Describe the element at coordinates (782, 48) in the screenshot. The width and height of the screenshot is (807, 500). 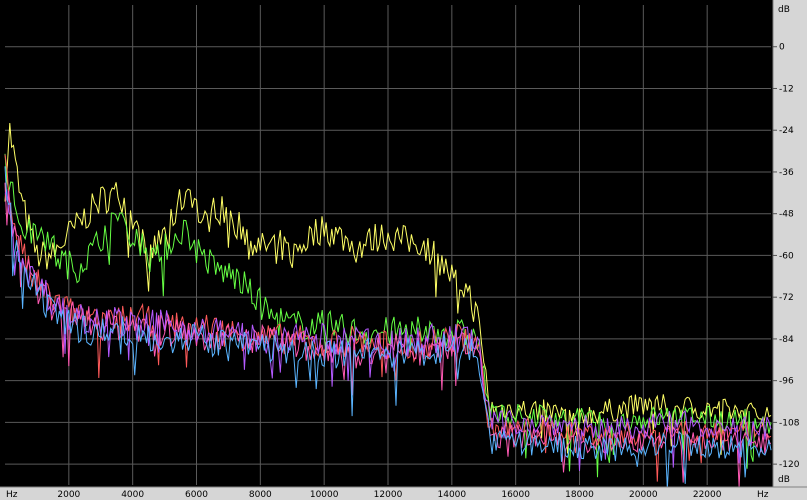
I see `y-tick-label: 0` at that location.